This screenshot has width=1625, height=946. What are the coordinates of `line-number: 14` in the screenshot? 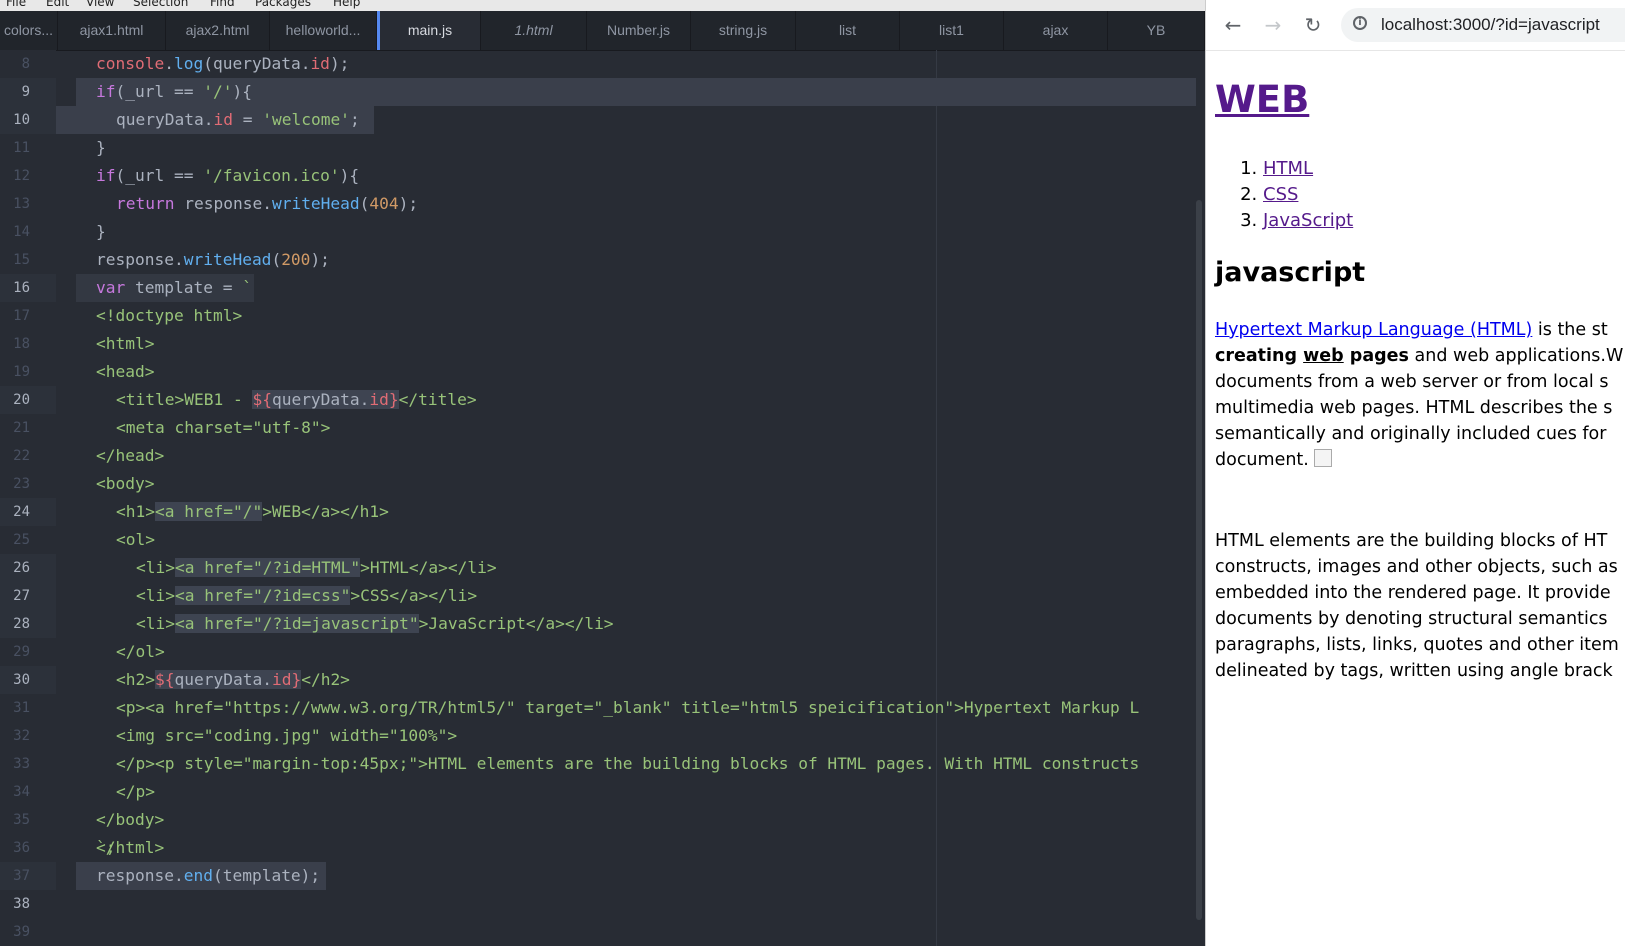 It's located at (21, 232).